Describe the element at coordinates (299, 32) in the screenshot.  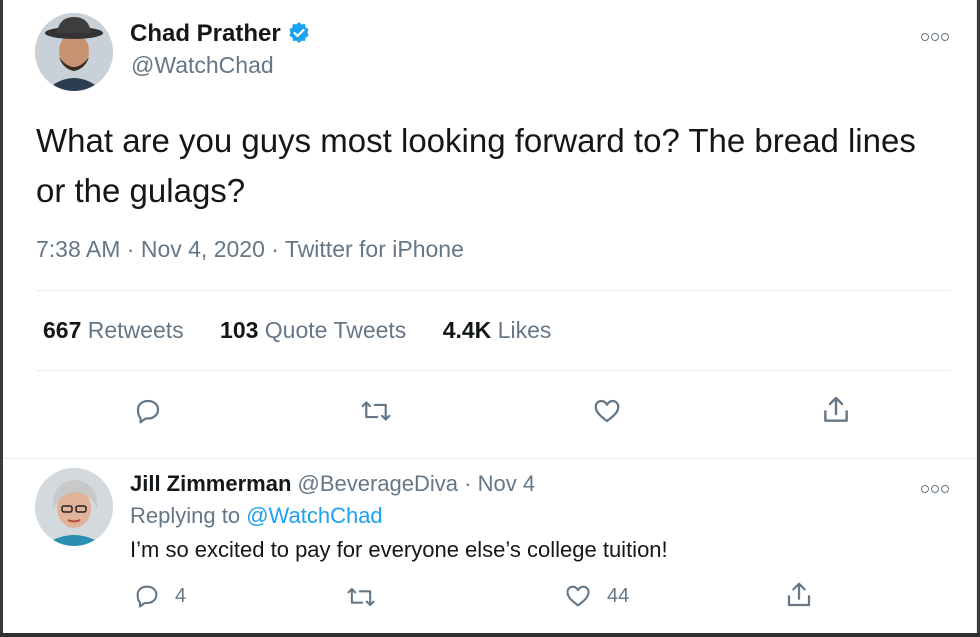
I see `verified-badge-icon` at that location.